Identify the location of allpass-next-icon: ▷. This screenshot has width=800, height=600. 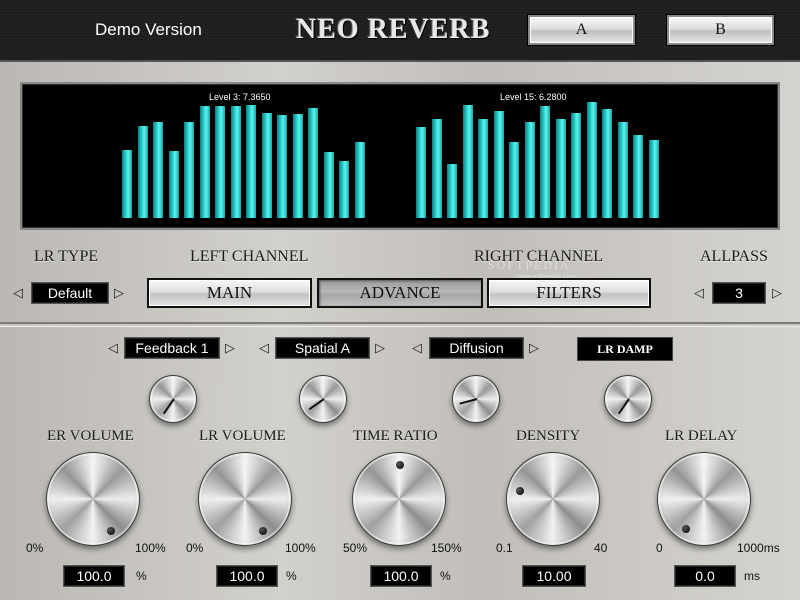
(777, 293).